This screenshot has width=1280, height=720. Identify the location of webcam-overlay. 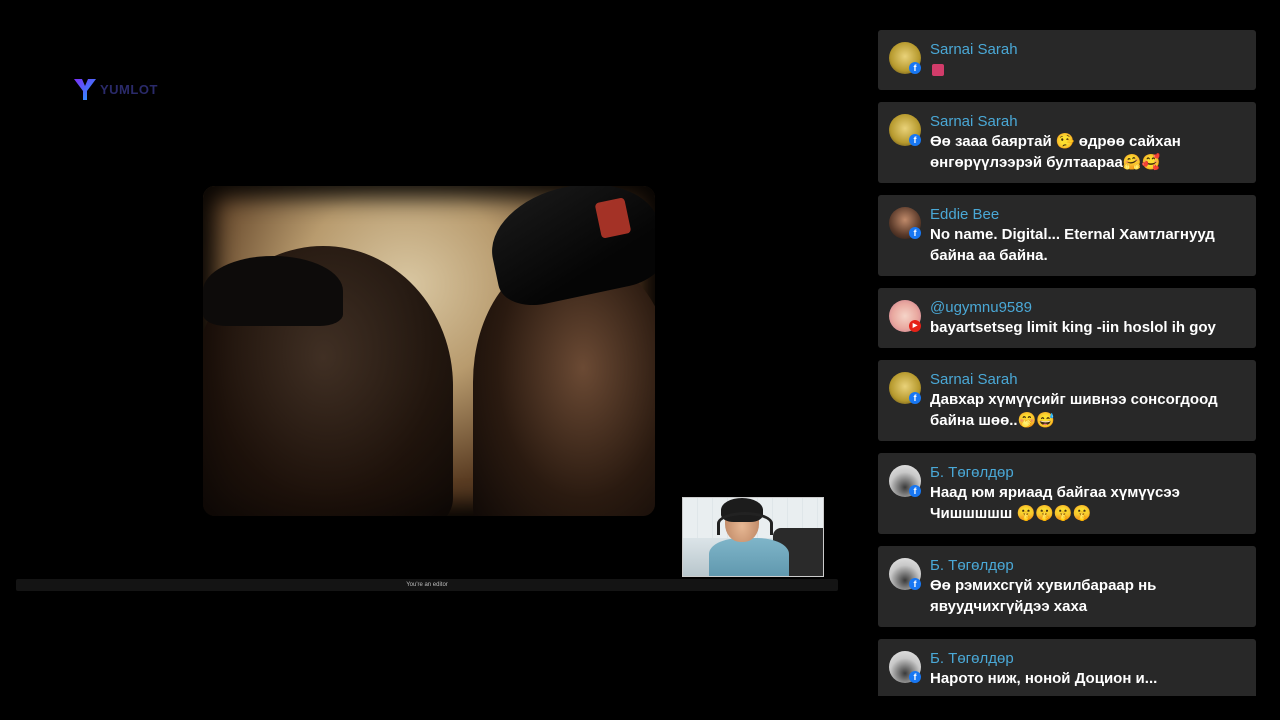
(753, 537).